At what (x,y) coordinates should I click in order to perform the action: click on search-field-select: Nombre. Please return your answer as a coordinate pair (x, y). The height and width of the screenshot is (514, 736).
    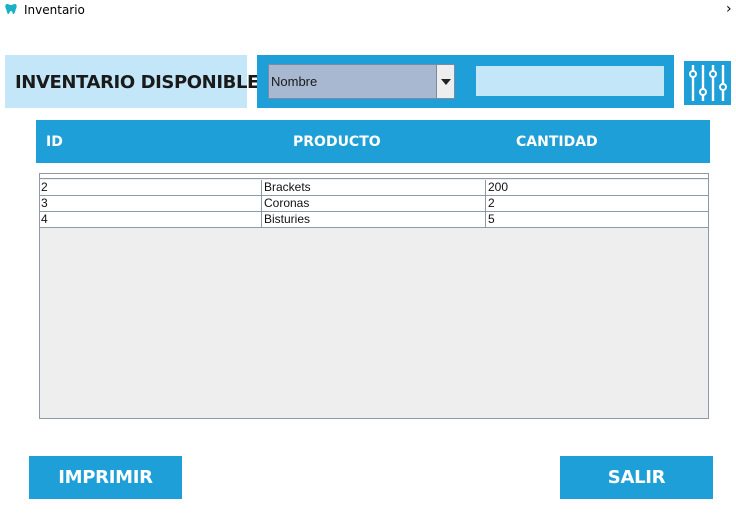
    Looking at the image, I should click on (361, 81).